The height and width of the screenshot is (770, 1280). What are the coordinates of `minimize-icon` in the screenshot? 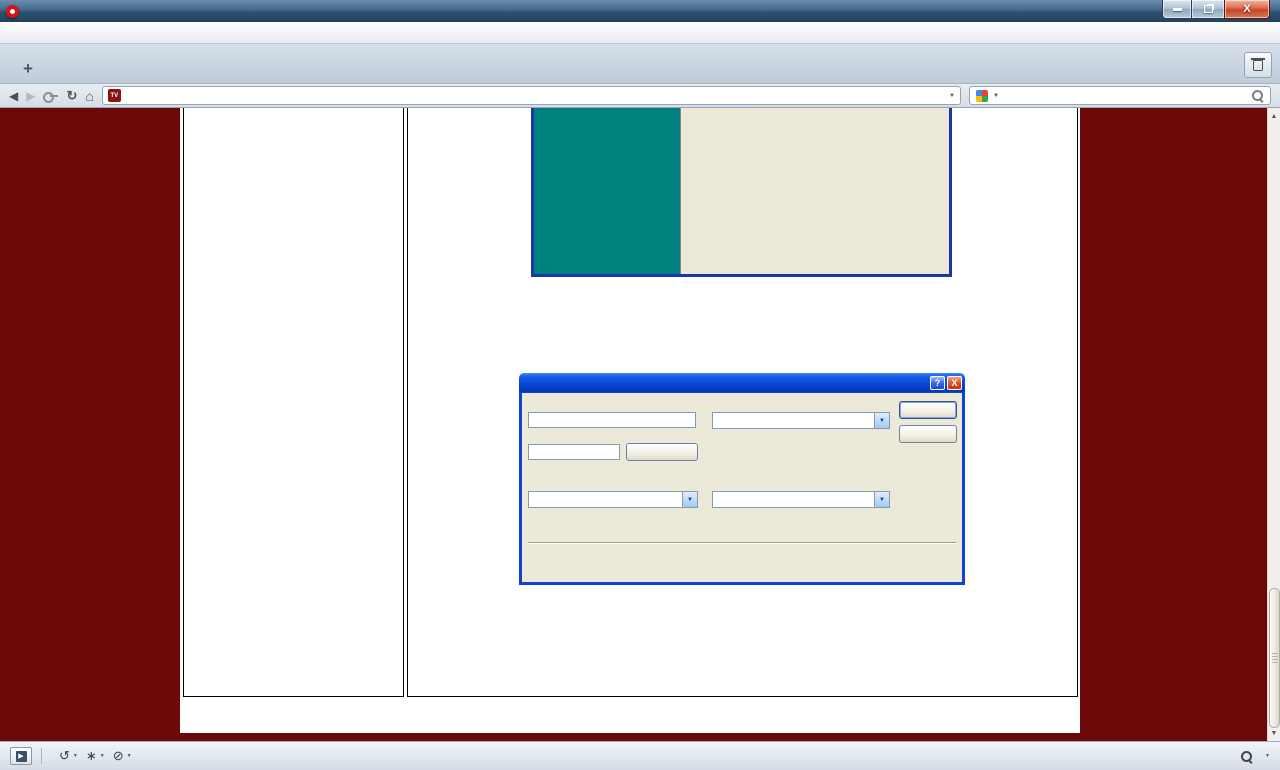 It's located at (1177, 9).